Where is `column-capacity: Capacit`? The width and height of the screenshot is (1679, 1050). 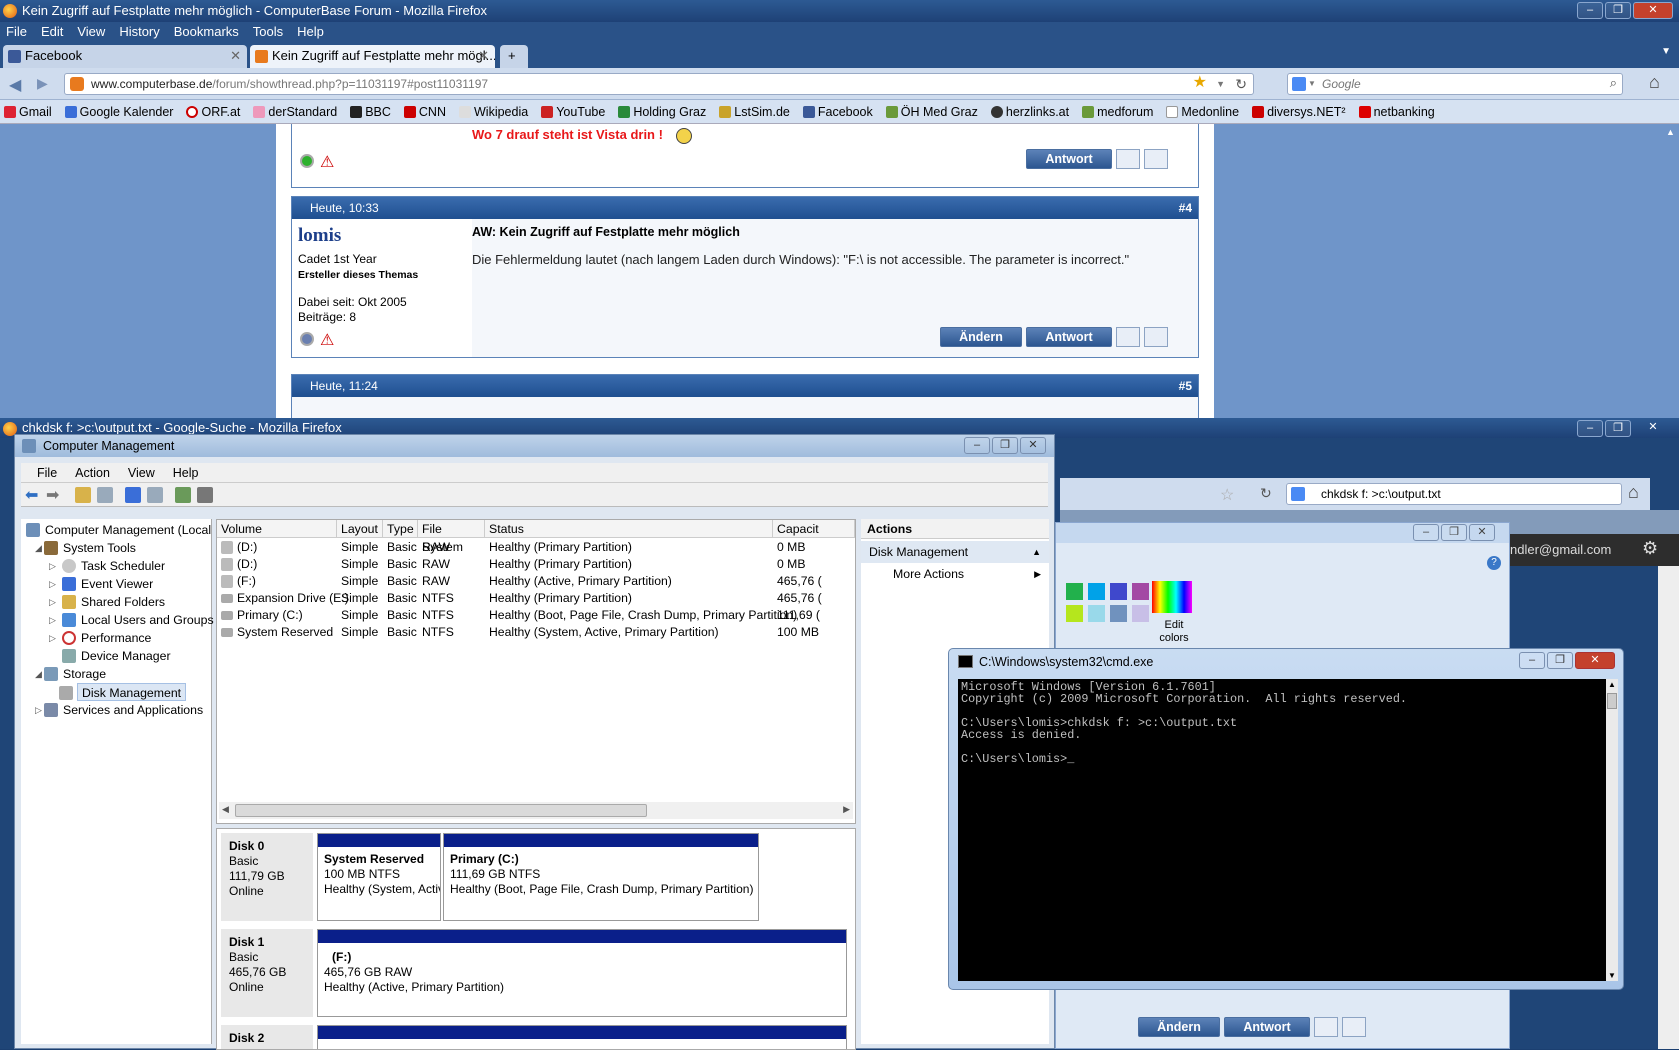
column-capacity: Capacit is located at coordinates (814, 529).